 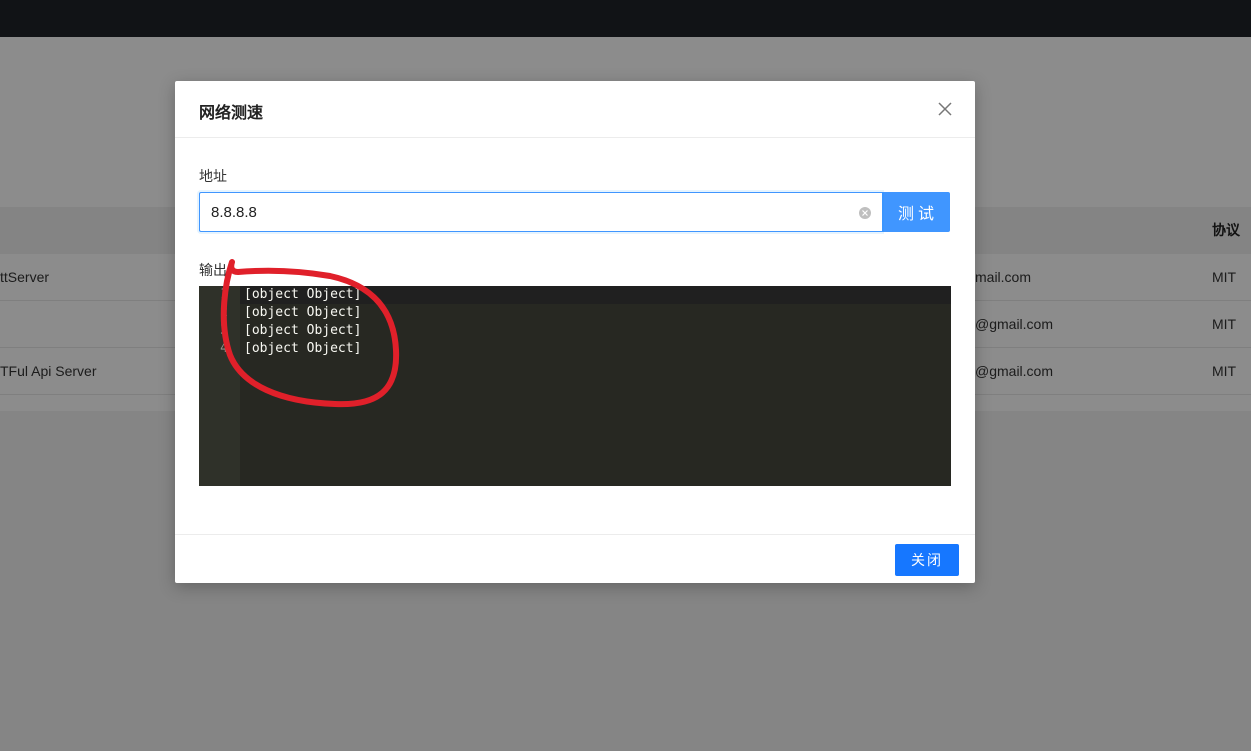 I want to click on address-input-group: 测试, so click(x=574, y=212).